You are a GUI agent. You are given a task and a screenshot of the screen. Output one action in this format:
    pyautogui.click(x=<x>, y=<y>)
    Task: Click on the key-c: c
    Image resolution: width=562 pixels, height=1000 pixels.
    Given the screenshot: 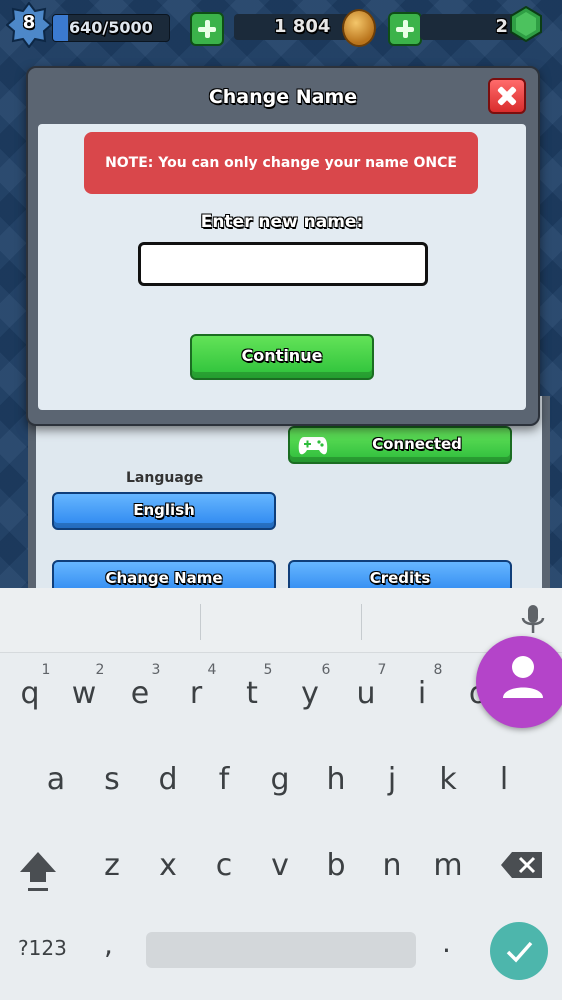 What is the action you would take?
    pyautogui.click(x=224, y=865)
    